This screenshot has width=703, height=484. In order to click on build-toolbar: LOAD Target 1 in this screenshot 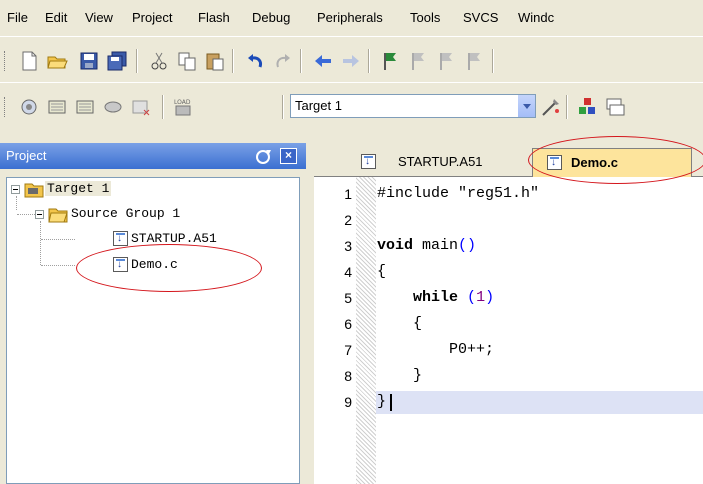, I will do `click(351, 105)`.